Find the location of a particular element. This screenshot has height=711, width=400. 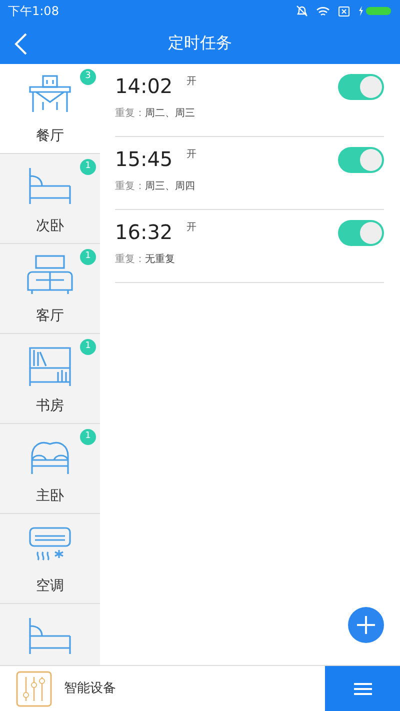

menu-icon is located at coordinates (363, 689).